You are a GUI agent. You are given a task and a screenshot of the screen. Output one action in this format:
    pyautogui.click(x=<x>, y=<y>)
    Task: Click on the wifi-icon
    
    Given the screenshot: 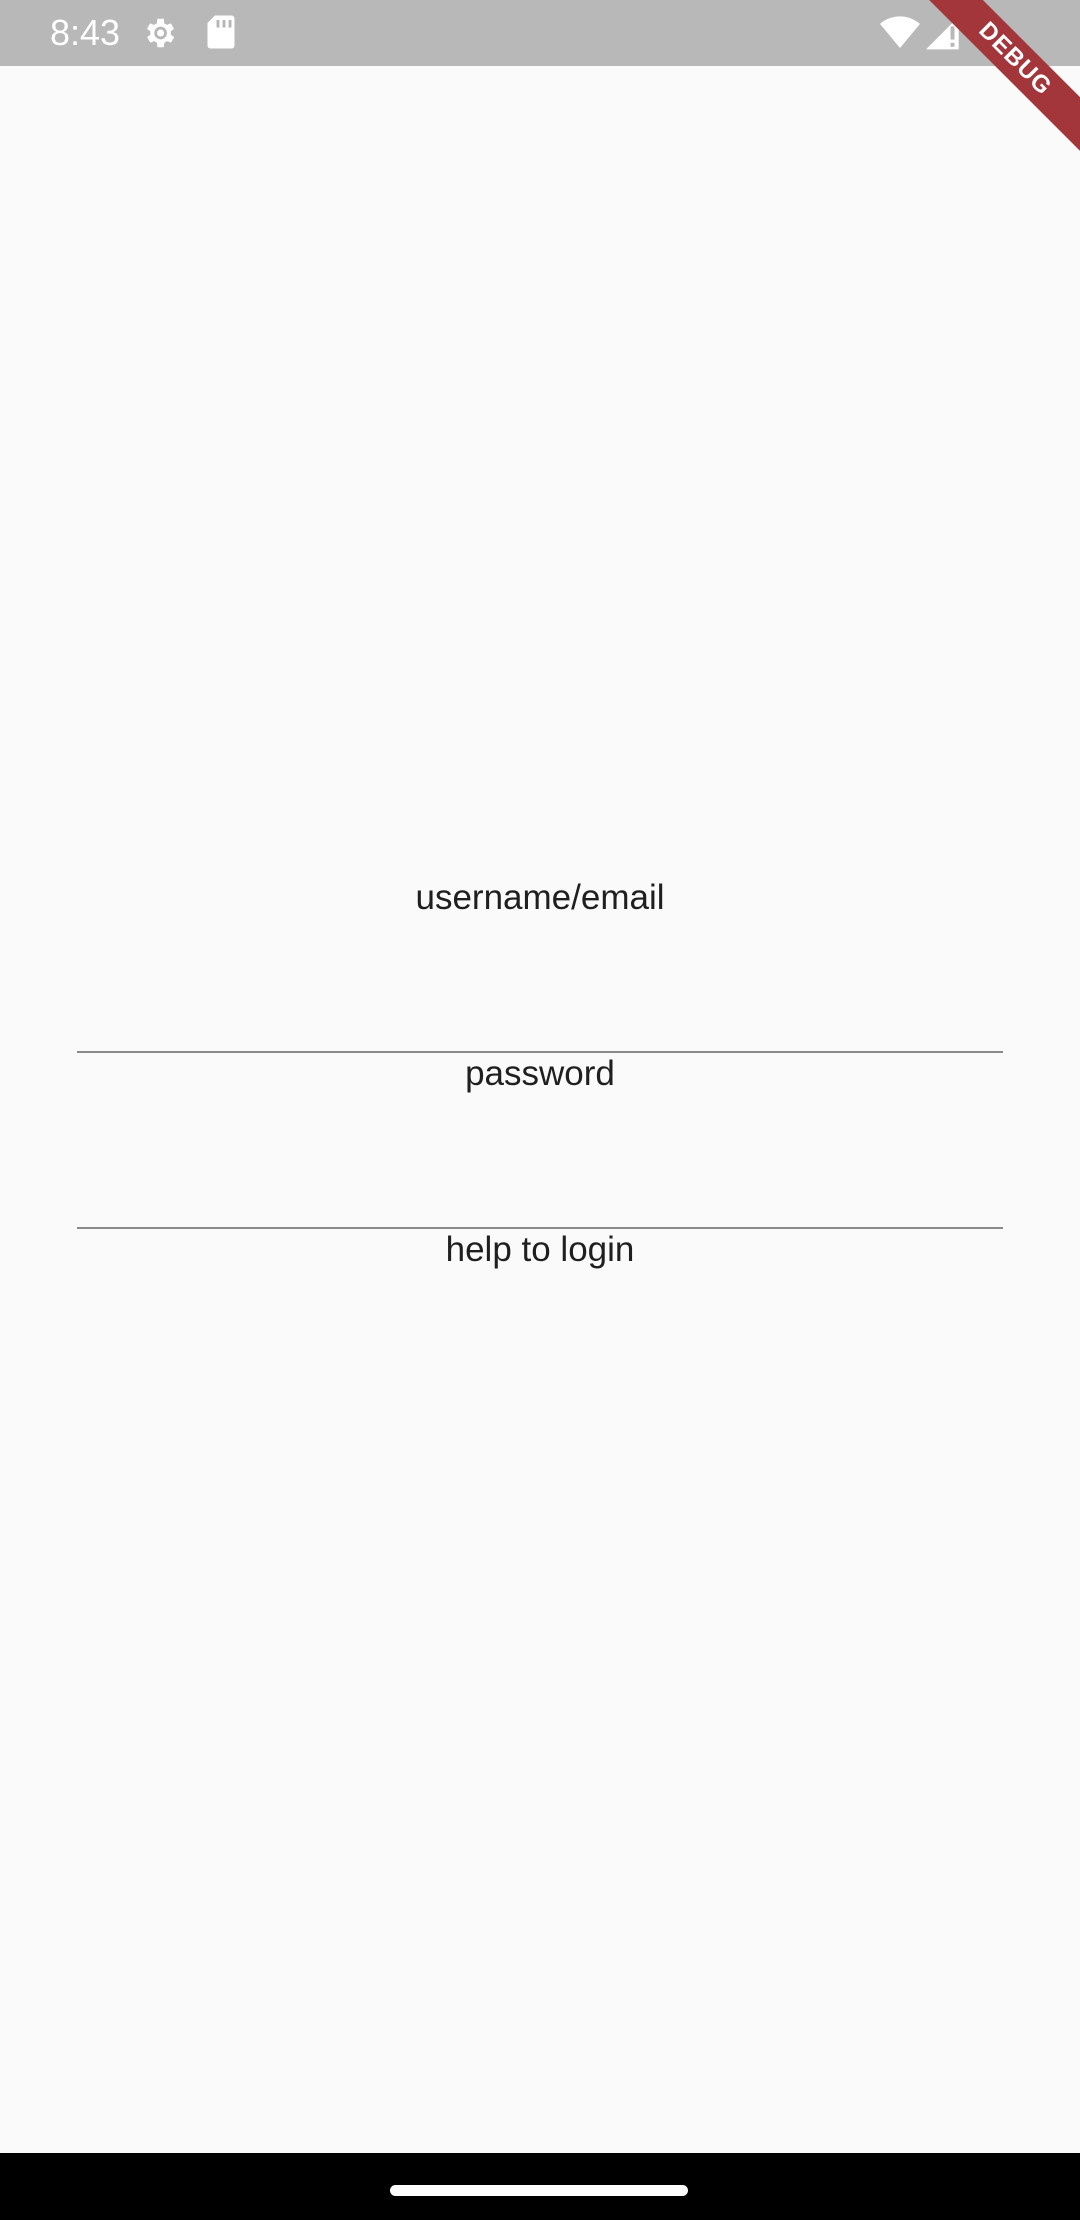 What is the action you would take?
    pyautogui.click(x=900, y=35)
    